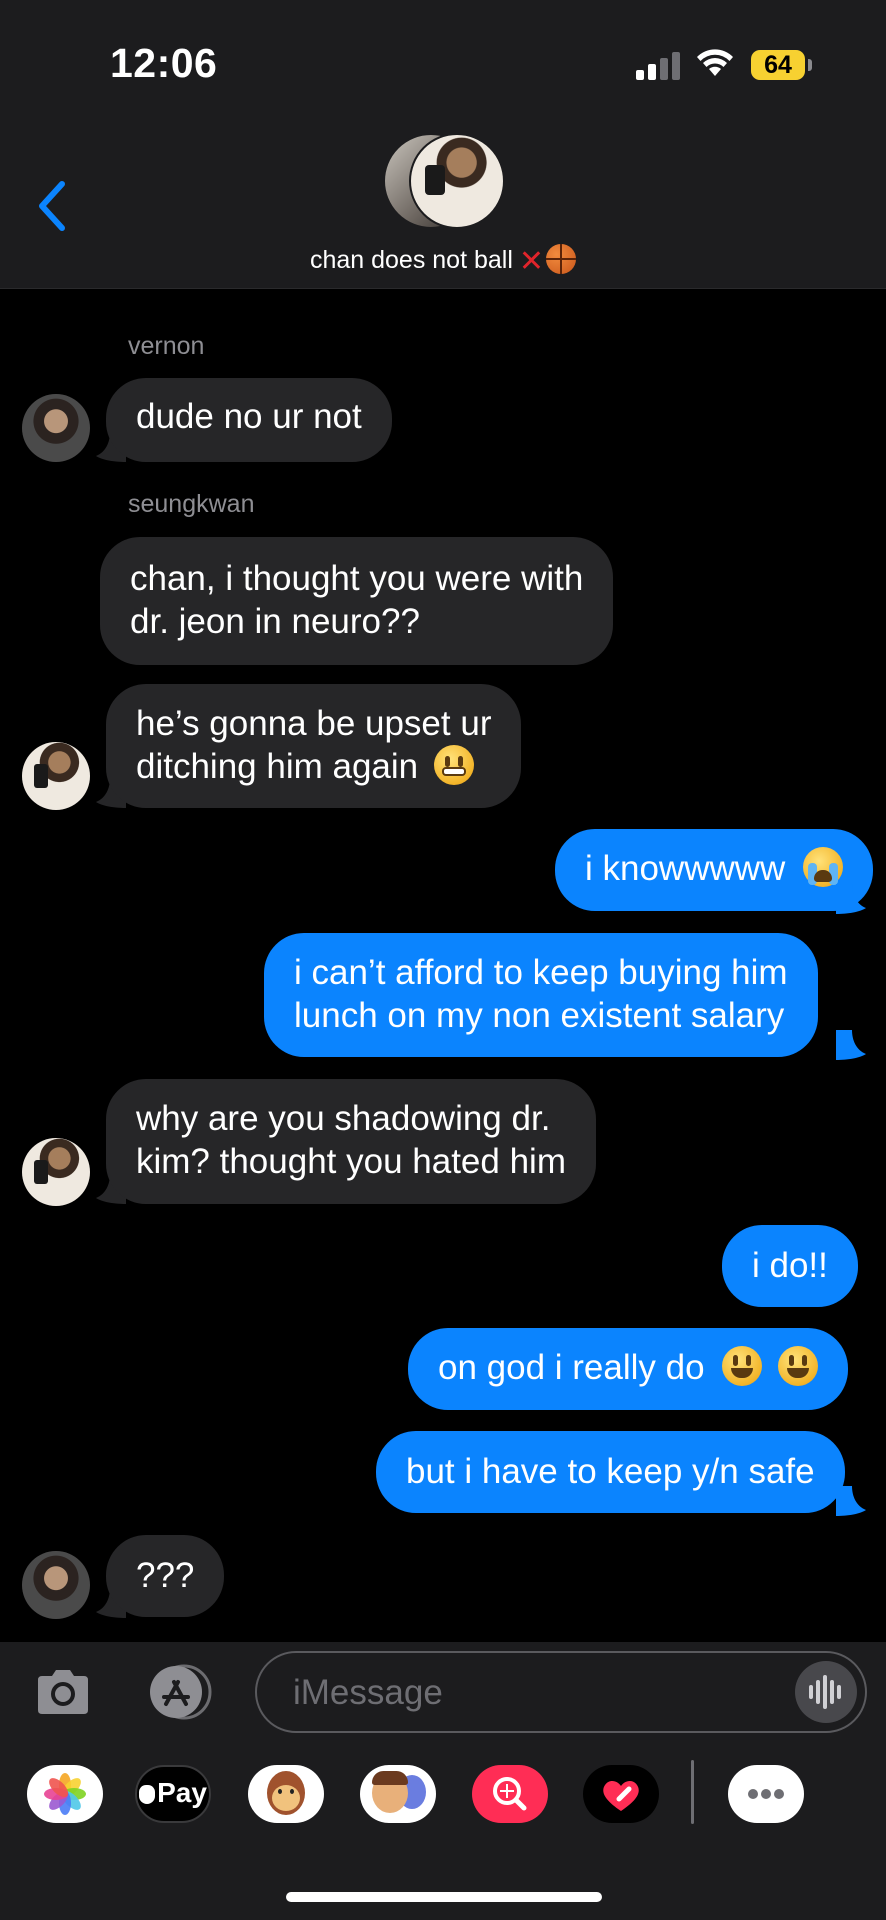 The image size is (886, 1920). I want to click on message-text: ditching him again, so click(277, 766).